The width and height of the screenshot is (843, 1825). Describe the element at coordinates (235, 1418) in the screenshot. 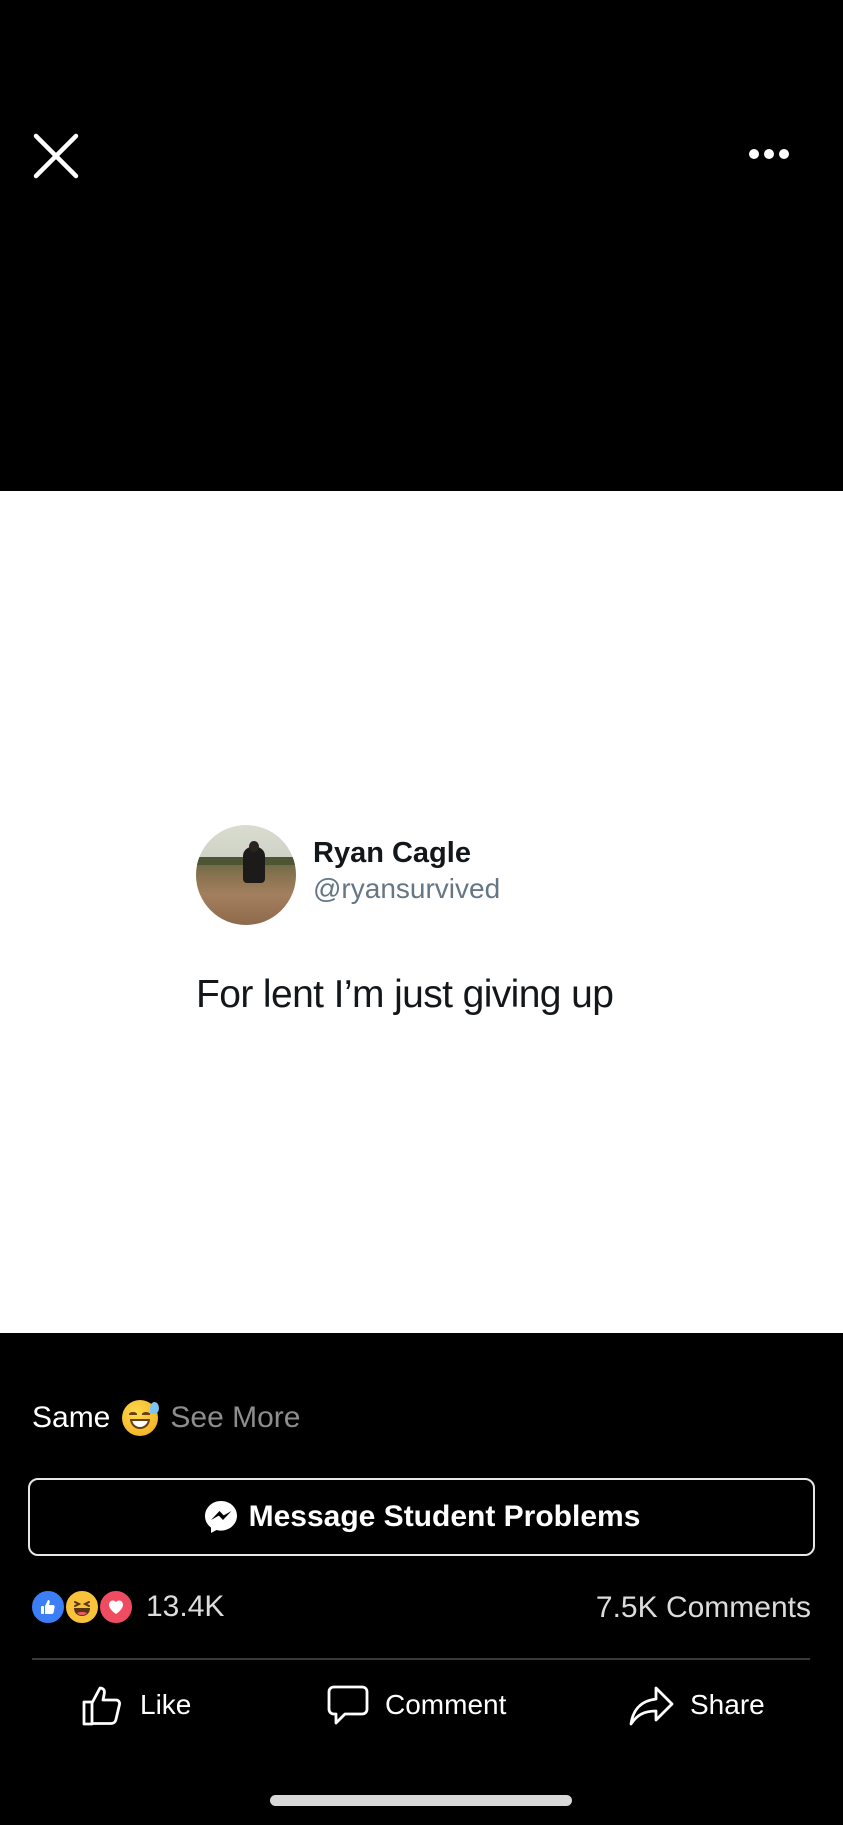

I see `see-more-link: See More` at that location.